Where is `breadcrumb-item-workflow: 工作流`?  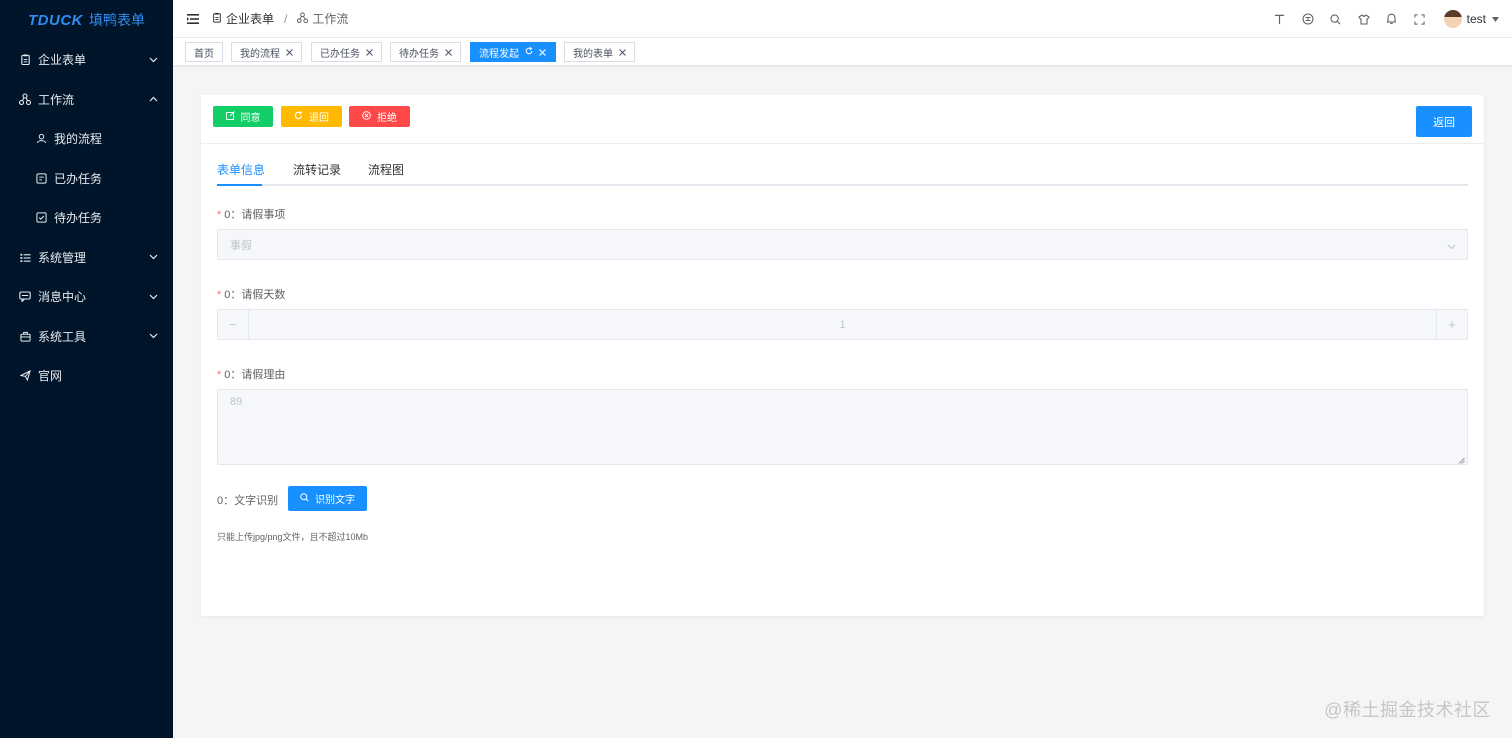
breadcrumb-item-workflow: 工作流 is located at coordinates (322, 18).